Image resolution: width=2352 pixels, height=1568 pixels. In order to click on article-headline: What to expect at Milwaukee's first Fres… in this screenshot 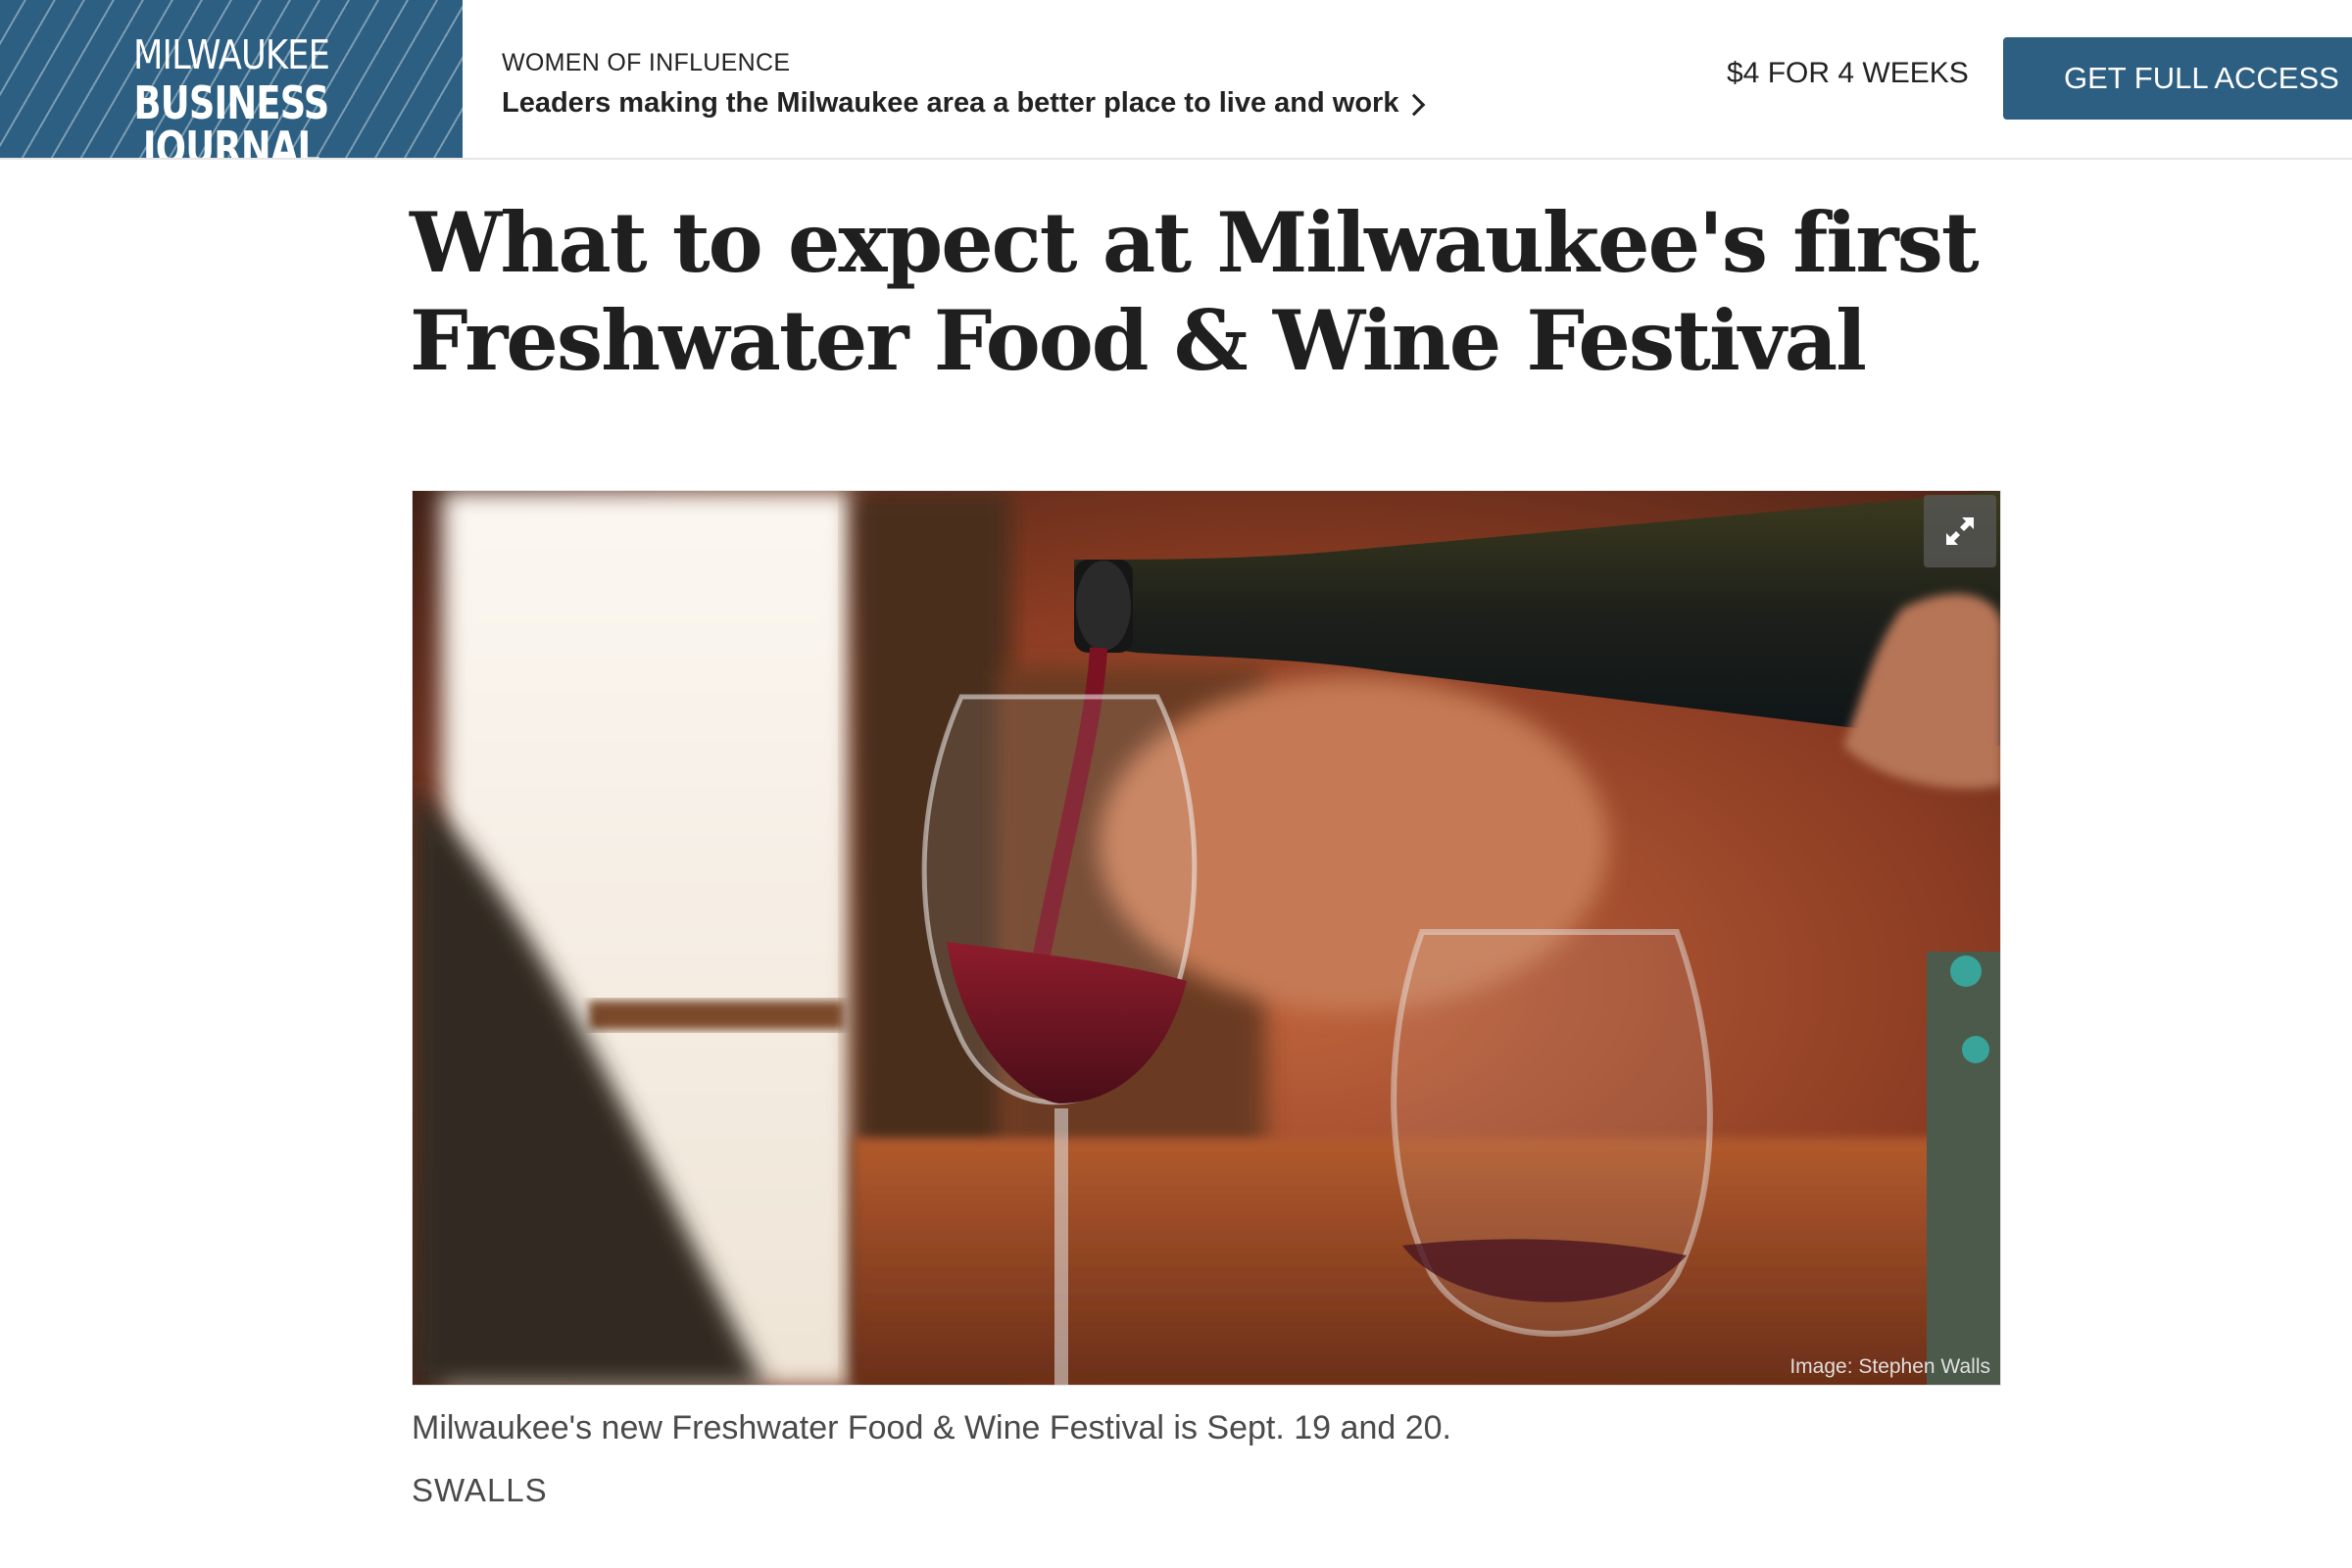, I will do `click(1195, 291)`.